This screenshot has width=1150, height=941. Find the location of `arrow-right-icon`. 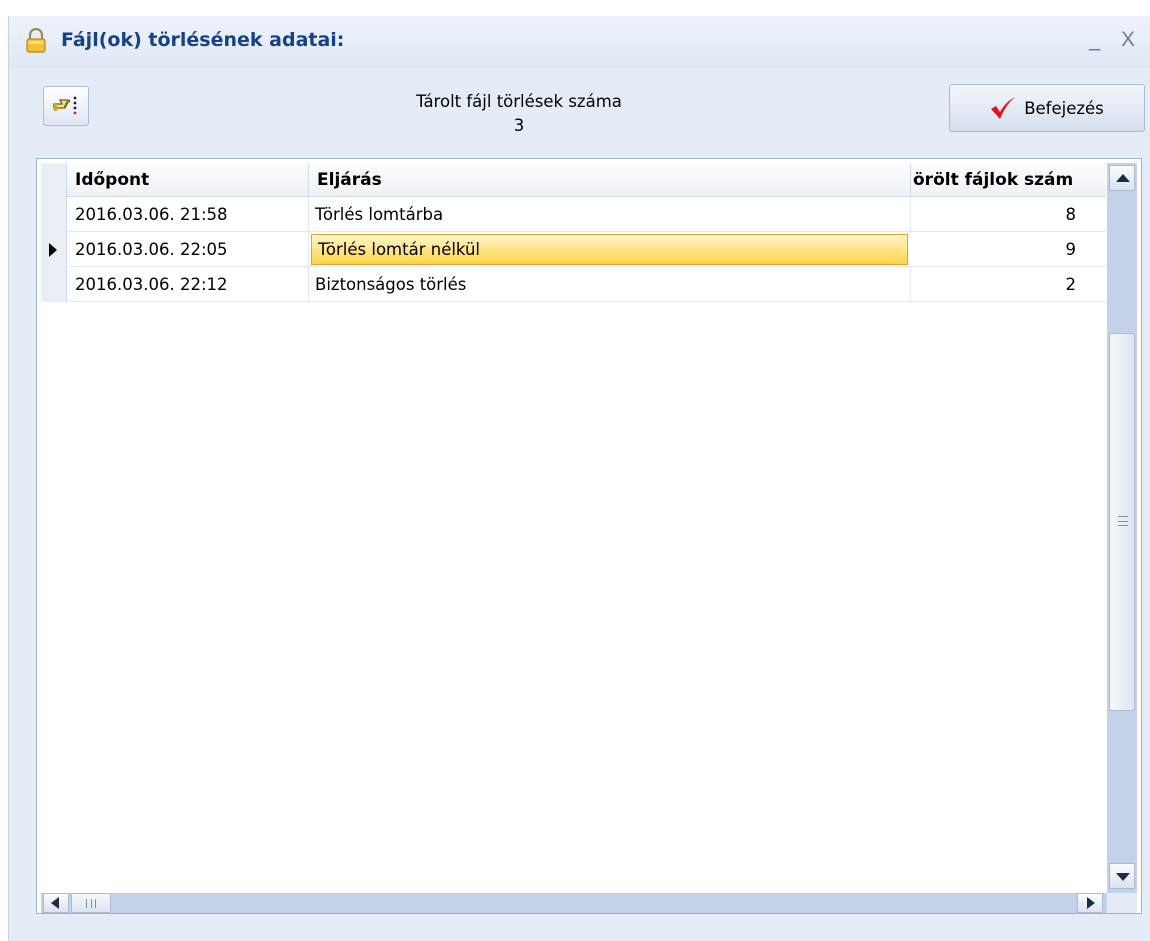

arrow-right-icon is located at coordinates (1091, 903).